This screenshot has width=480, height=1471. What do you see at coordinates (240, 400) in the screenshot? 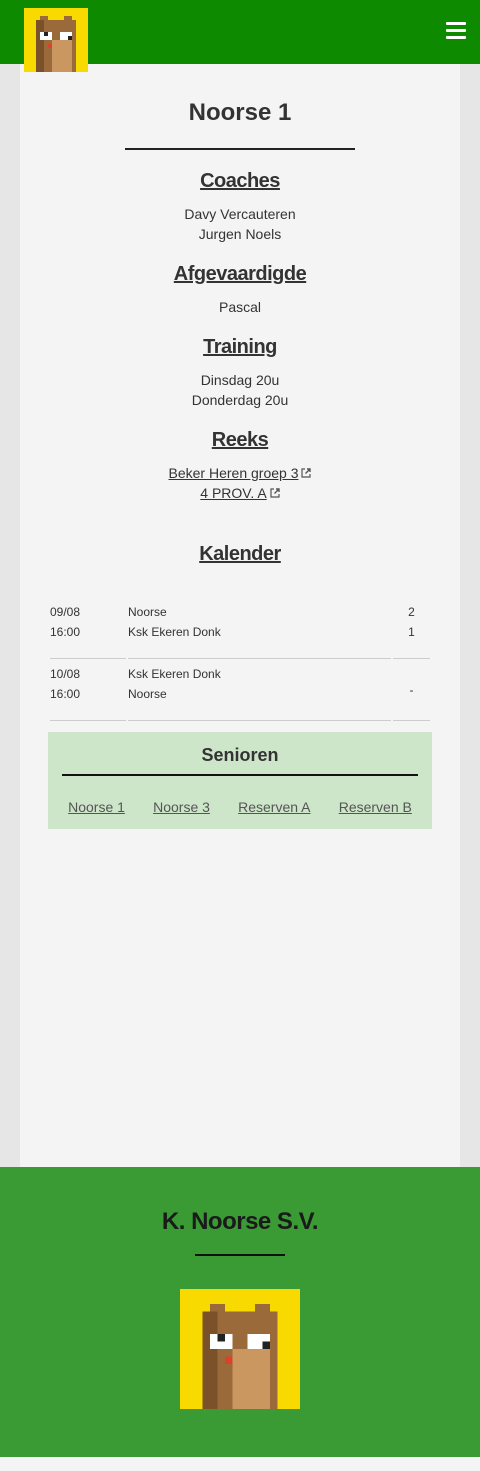
I see `training-time: Donderdag 20u` at bounding box center [240, 400].